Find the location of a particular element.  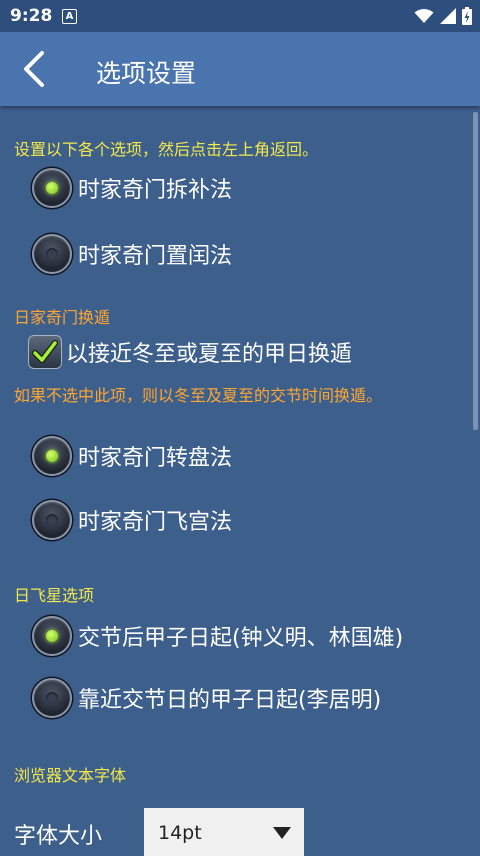

instructions-text: 设置以下各个选项，然后点击左上角返回。 is located at coordinates (166, 149).